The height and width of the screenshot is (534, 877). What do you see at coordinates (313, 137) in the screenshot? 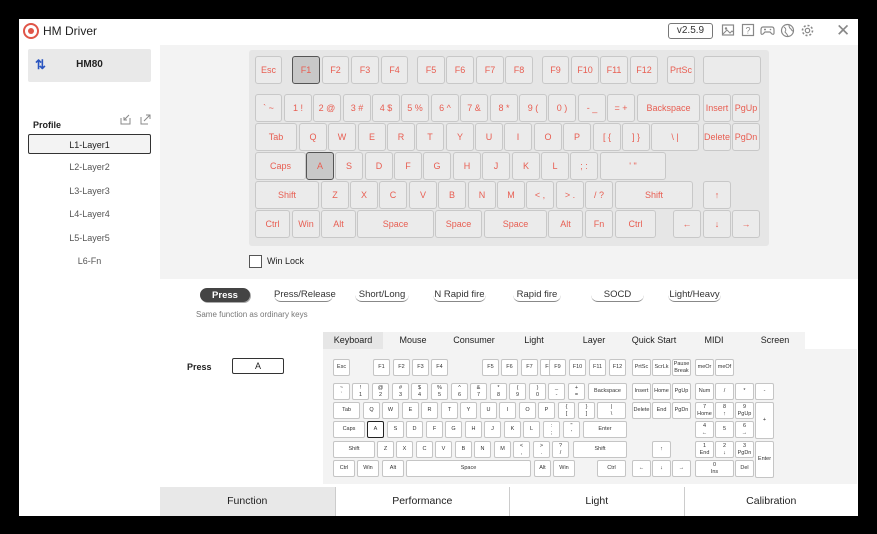
I see `key-q: Q` at bounding box center [313, 137].